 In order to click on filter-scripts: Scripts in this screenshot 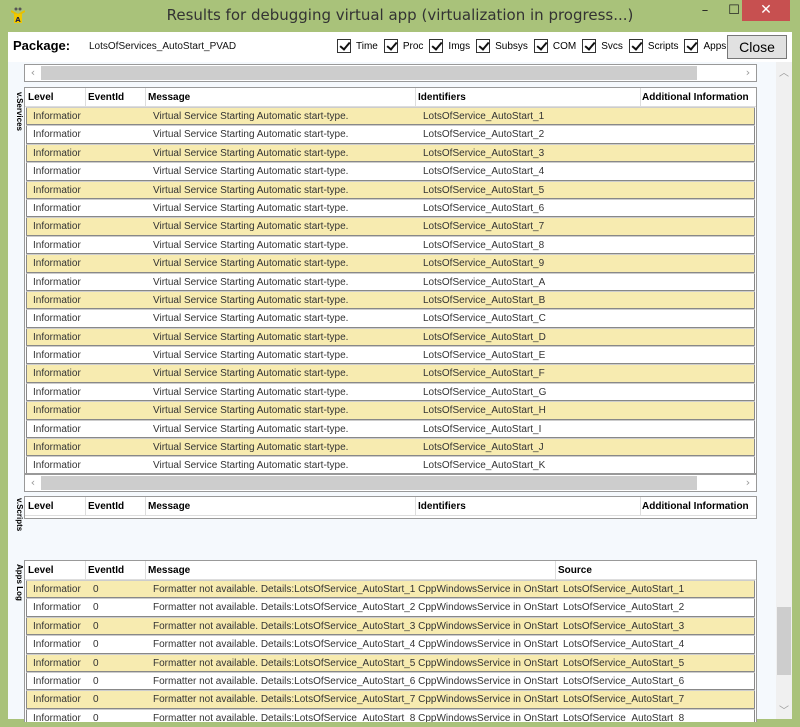, I will do `click(653, 46)`.